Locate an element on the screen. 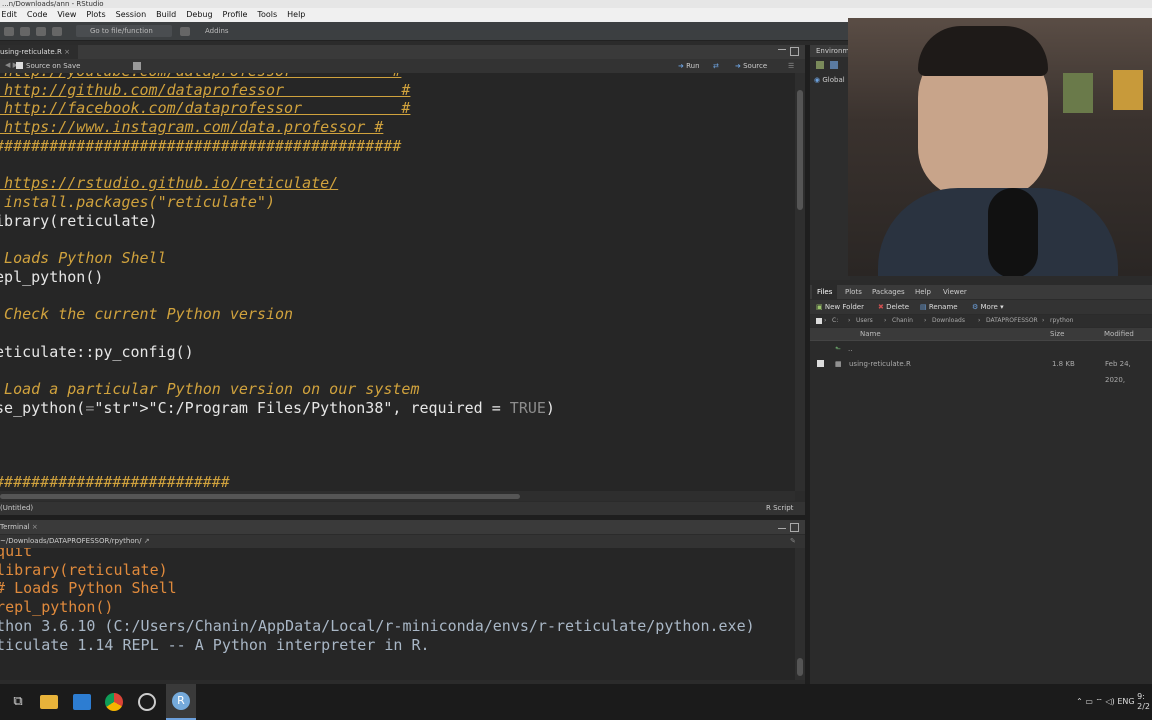 The width and height of the screenshot is (1152, 720). column-modified: Modified is located at coordinates (1119, 334).